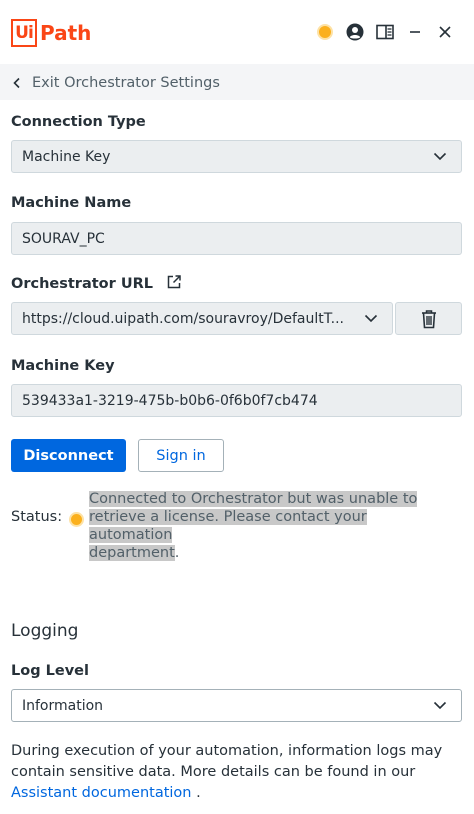  Describe the element at coordinates (181, 455) in the screenshot. I see `sign-in-button: Sign in` at that location.